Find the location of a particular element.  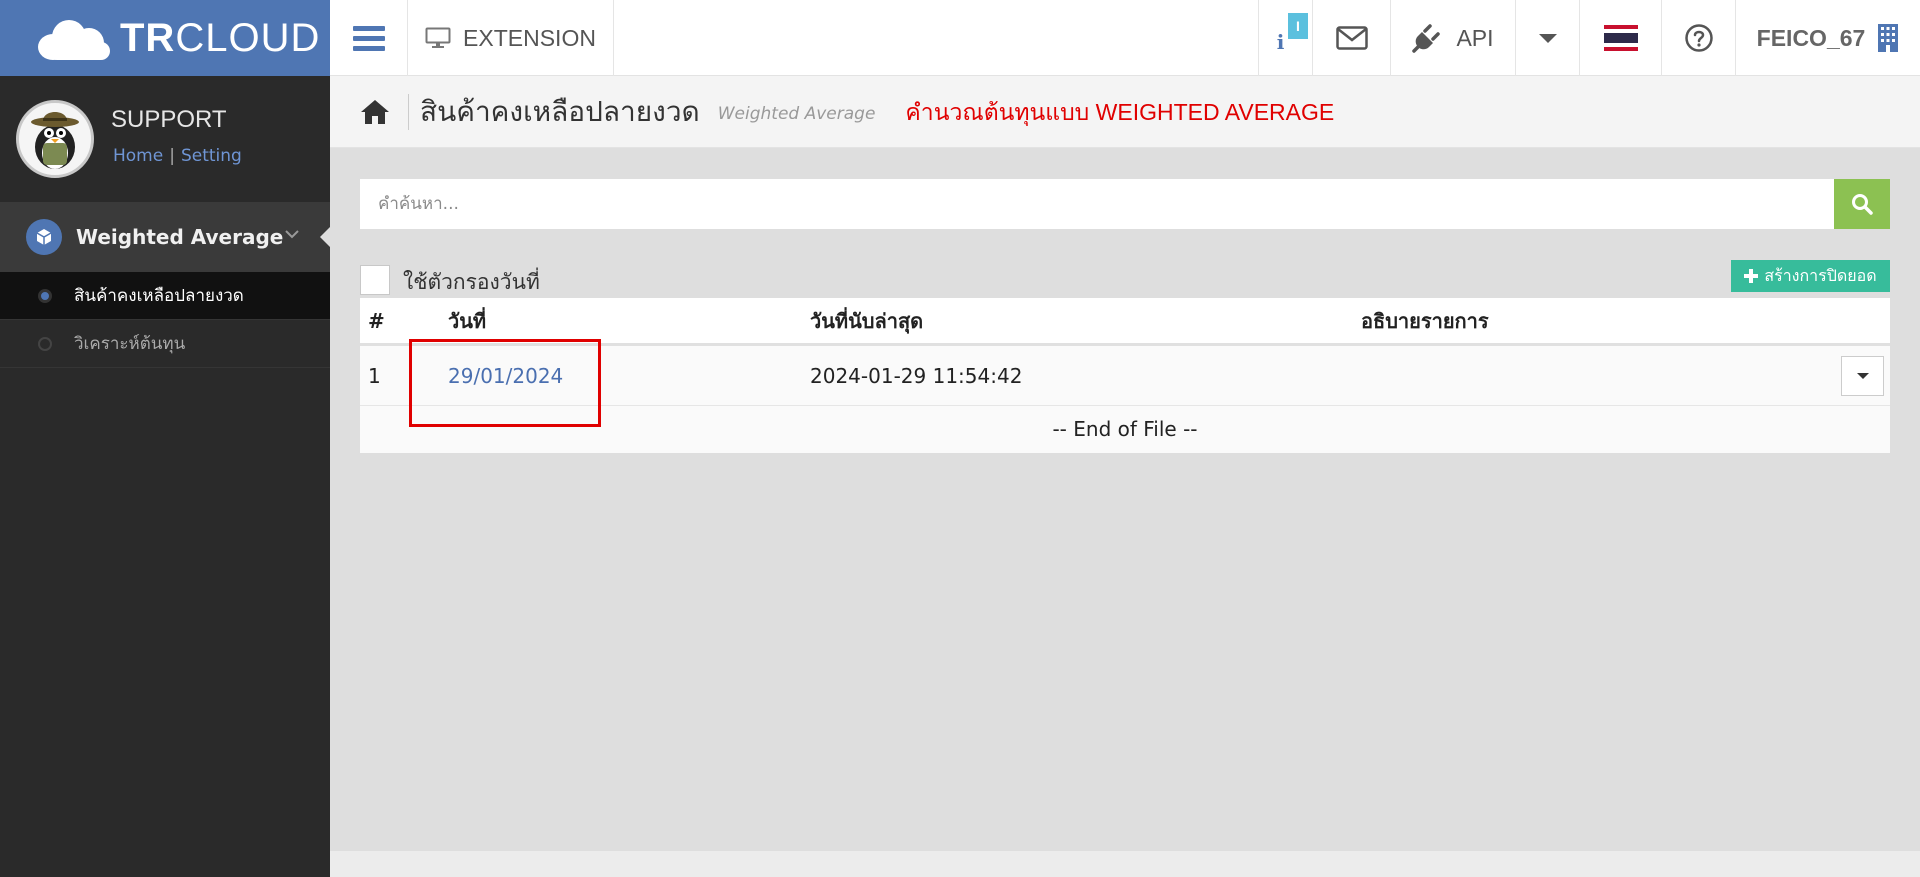

page-subtitle: Weighted Average is located at coordinates (796, 113).